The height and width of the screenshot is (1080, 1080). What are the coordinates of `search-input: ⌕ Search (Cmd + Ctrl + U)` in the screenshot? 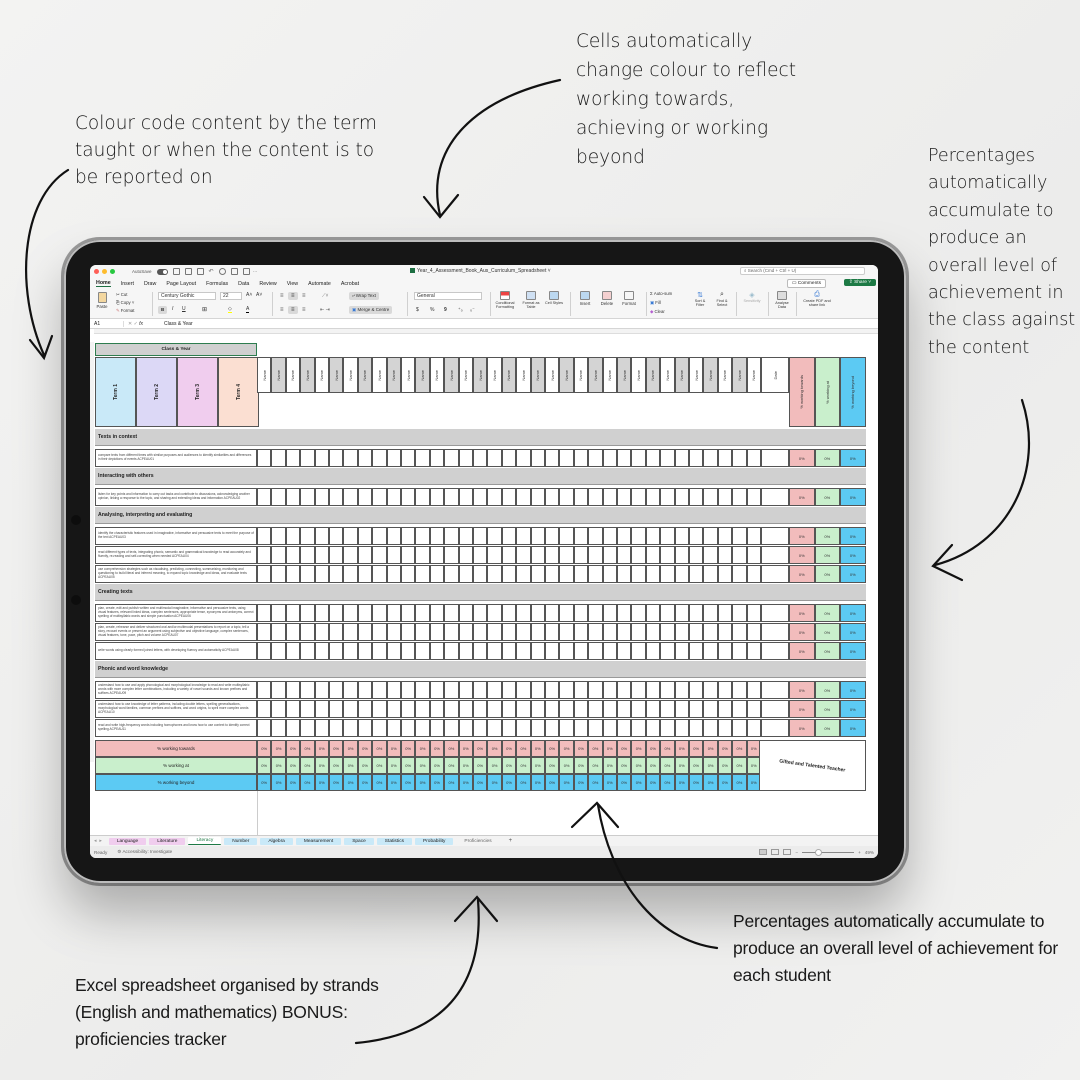 It's located at (802, 271).